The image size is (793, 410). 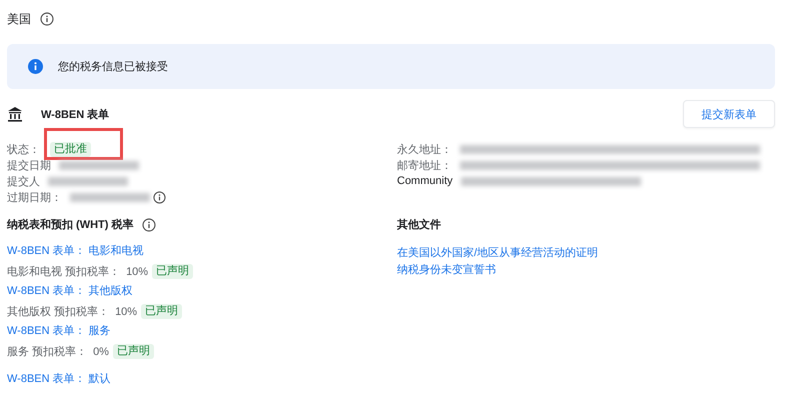 I want to click on form-link: W-8BEN 表单： 其他版权, so click(x=202, y=291).